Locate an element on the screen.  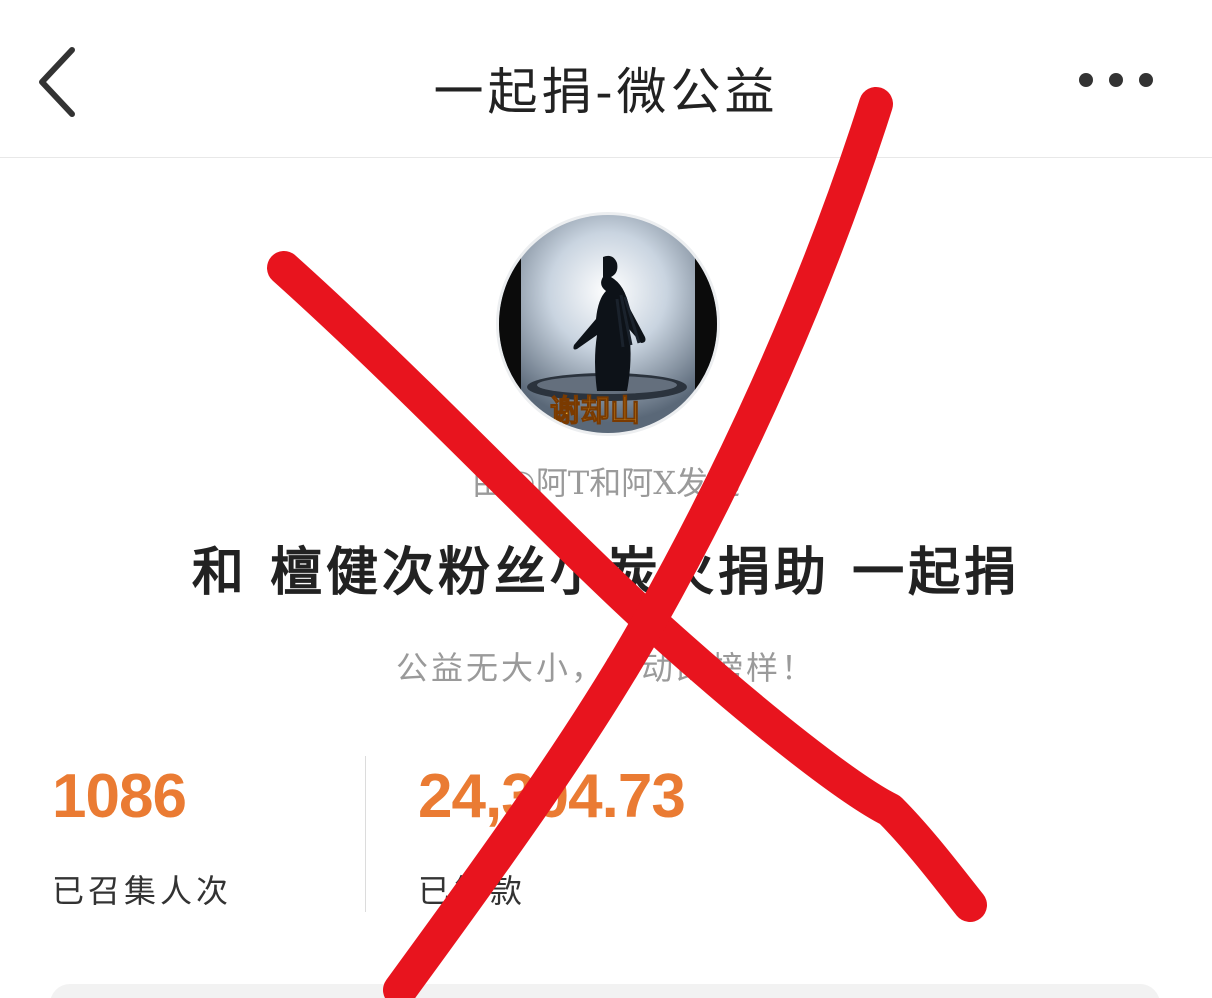
stats-divider is located at coordinates (365, 834).